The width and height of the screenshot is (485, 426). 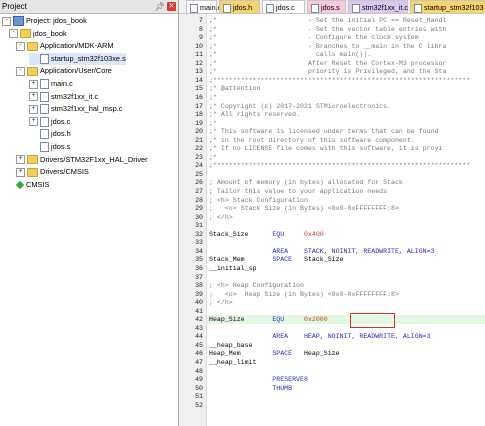 What do you see at coordinates (199, 337) in the screenshot?
I see `line-number: 44` at bounding box center [199, 337].